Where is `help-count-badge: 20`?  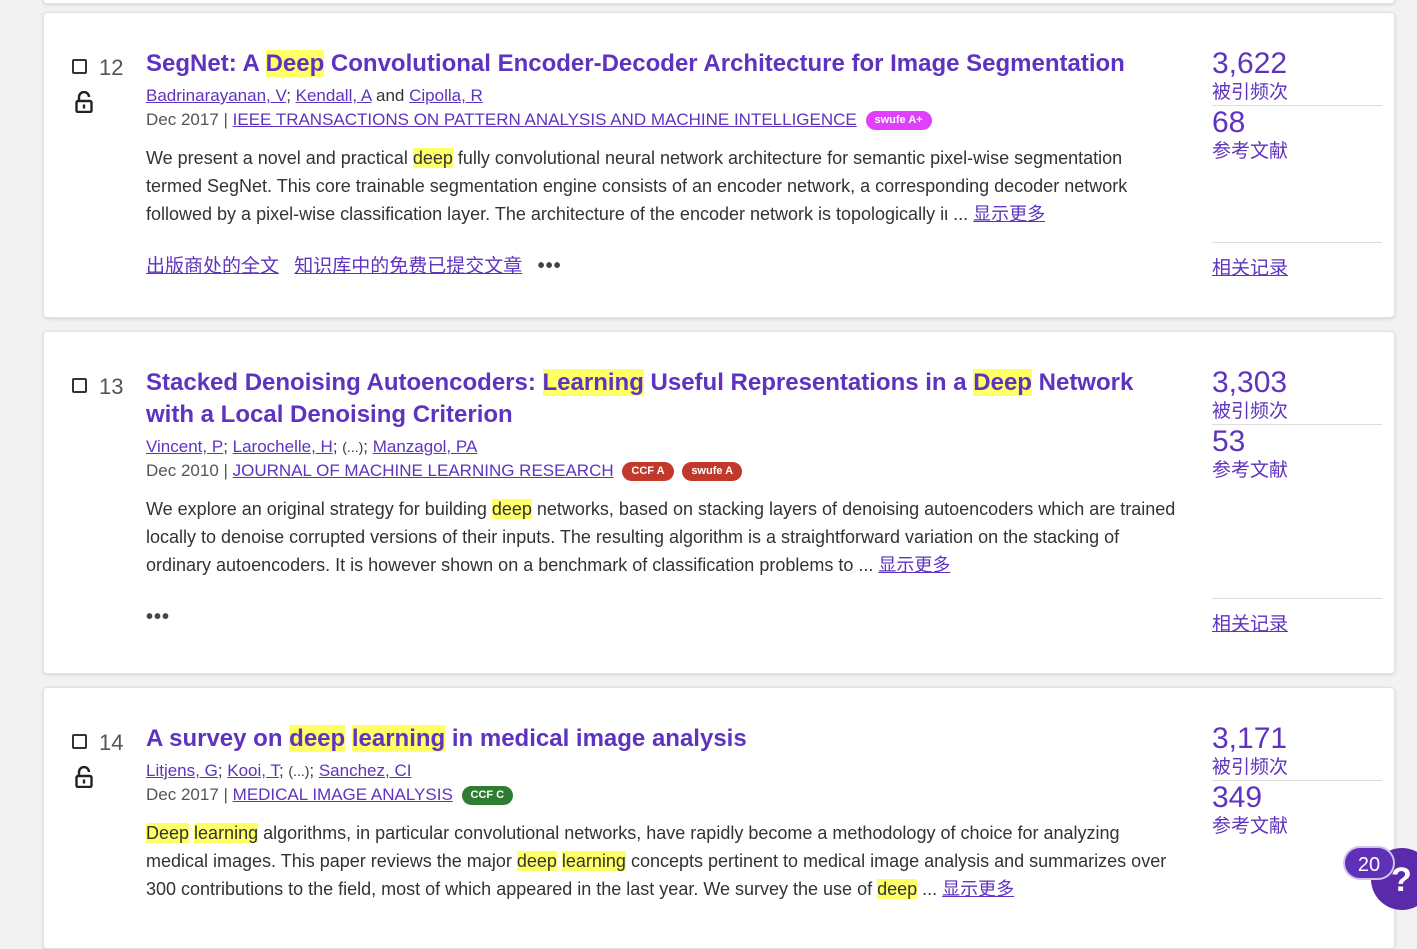 help-count-badge: 20 is located at coordinates (1369, 863).